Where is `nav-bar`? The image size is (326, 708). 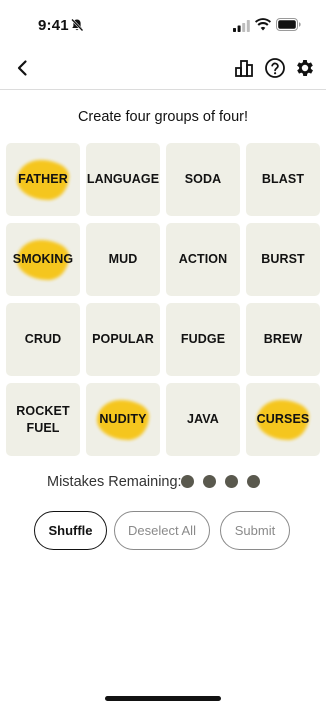
nav-bar is located at coordinates (163, 71).